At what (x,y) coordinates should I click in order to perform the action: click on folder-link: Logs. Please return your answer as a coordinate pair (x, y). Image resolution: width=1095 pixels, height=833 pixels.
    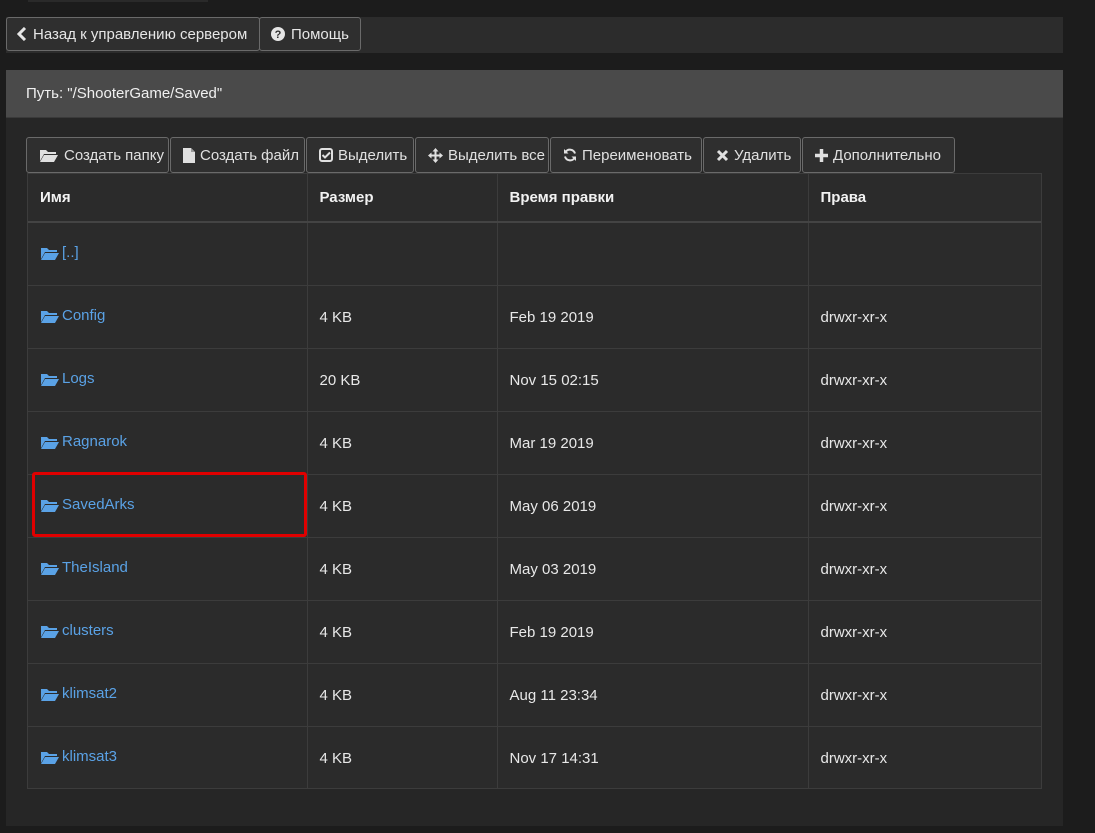
    Looking at the image, I should click on (67, 378).